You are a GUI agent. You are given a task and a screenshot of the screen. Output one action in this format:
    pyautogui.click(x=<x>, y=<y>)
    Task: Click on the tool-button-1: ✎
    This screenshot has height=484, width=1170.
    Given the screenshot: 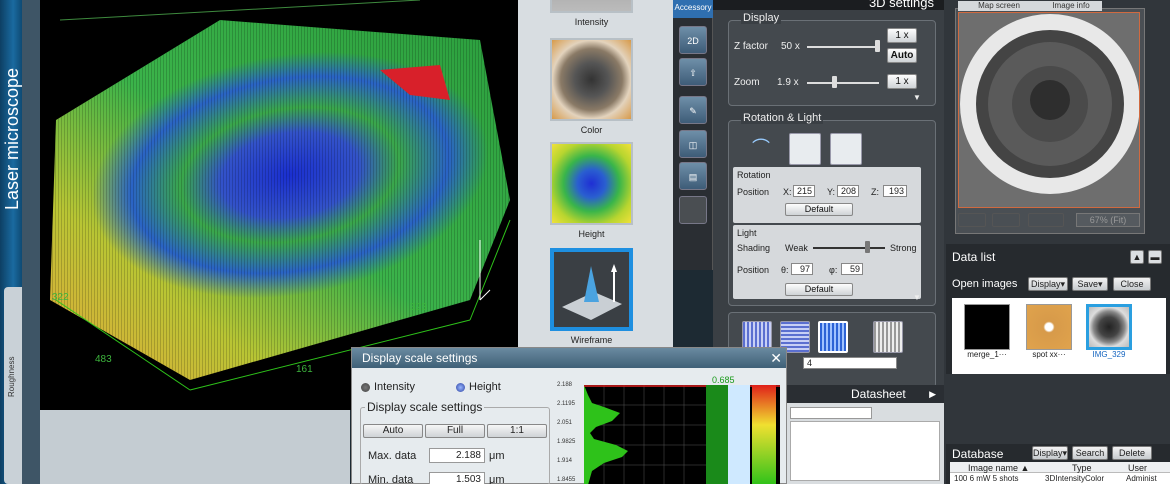 What is the action you would take?
    pyautogui.click(x=693, y=110)
    